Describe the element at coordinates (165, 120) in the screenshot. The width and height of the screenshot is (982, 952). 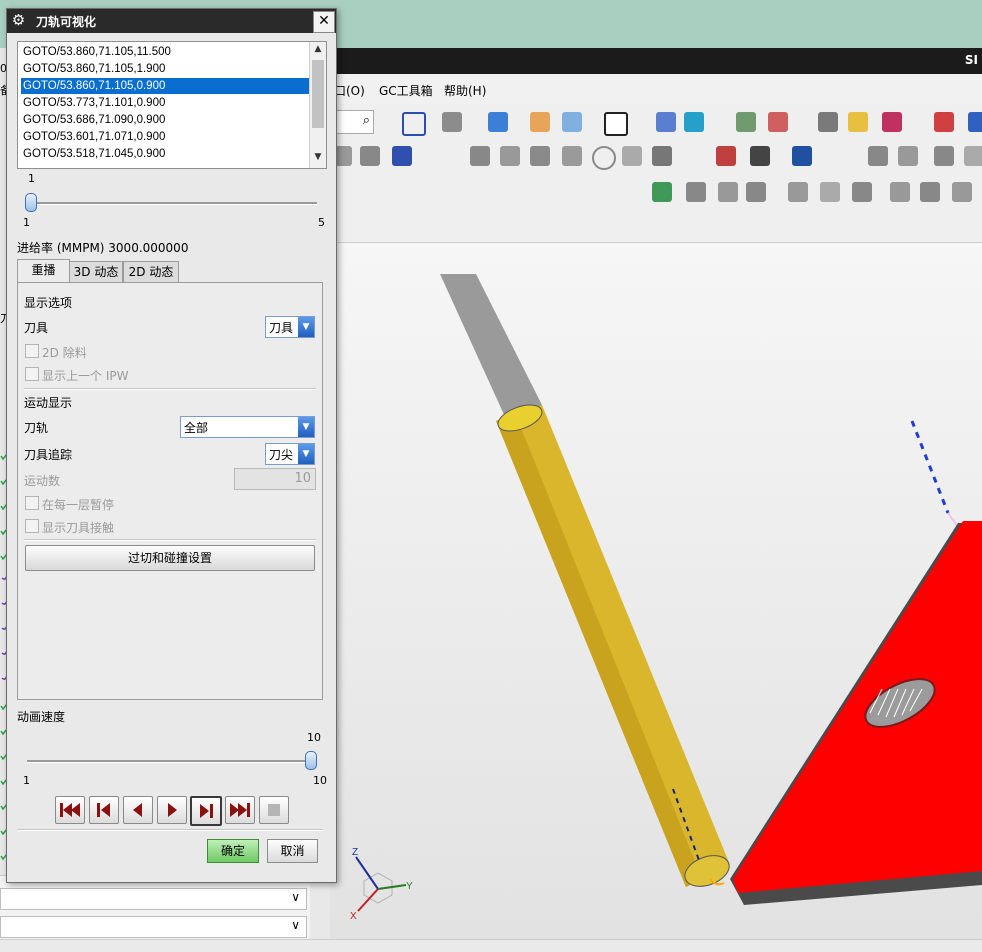
I see `list-item: GOTO/53.686,71.090,0.900` at that location.